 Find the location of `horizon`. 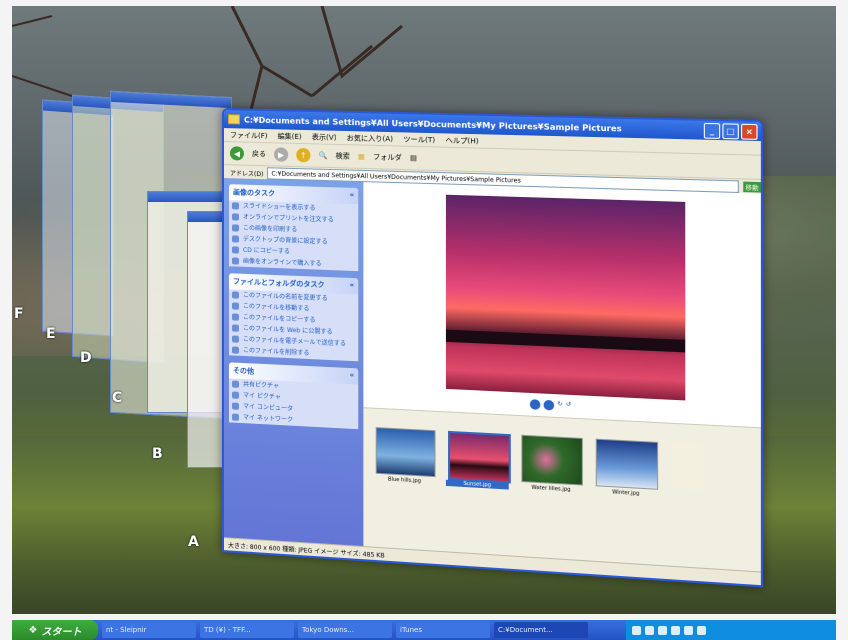

horizon is located at coordinates (565, 341).